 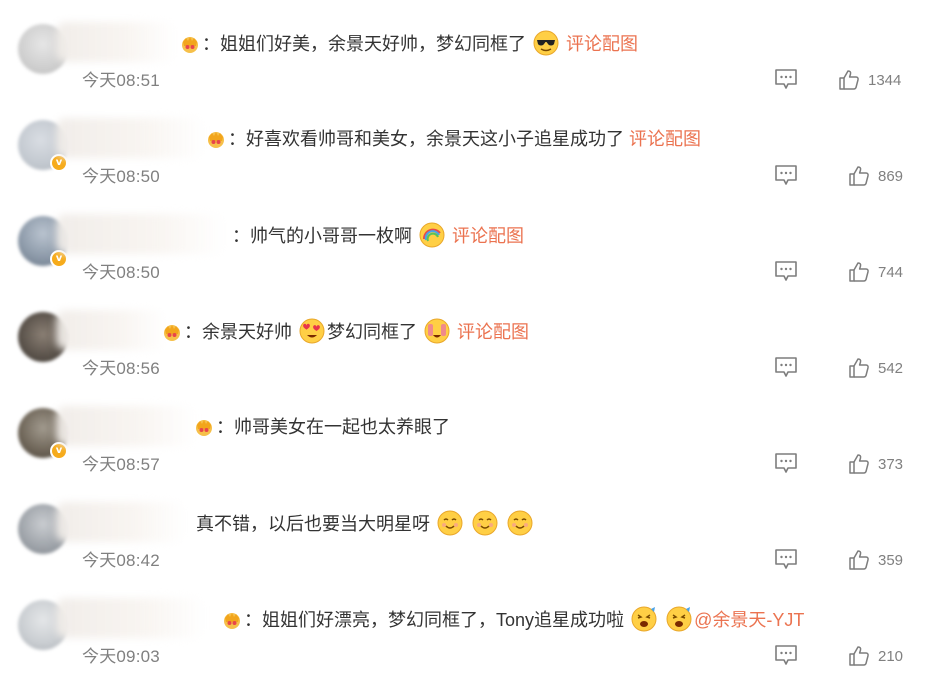 I want to click on like-button: 542, so click(x=875, y=368).